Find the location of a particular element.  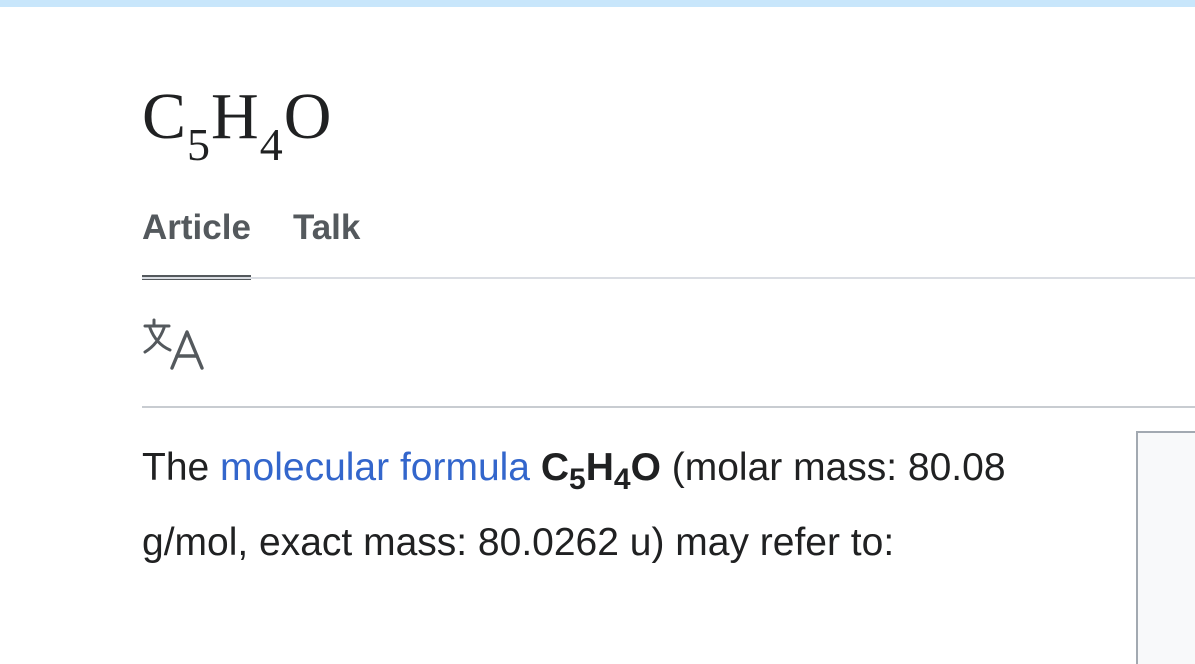

formula-carbon: C is located at coordinates (555, 467).